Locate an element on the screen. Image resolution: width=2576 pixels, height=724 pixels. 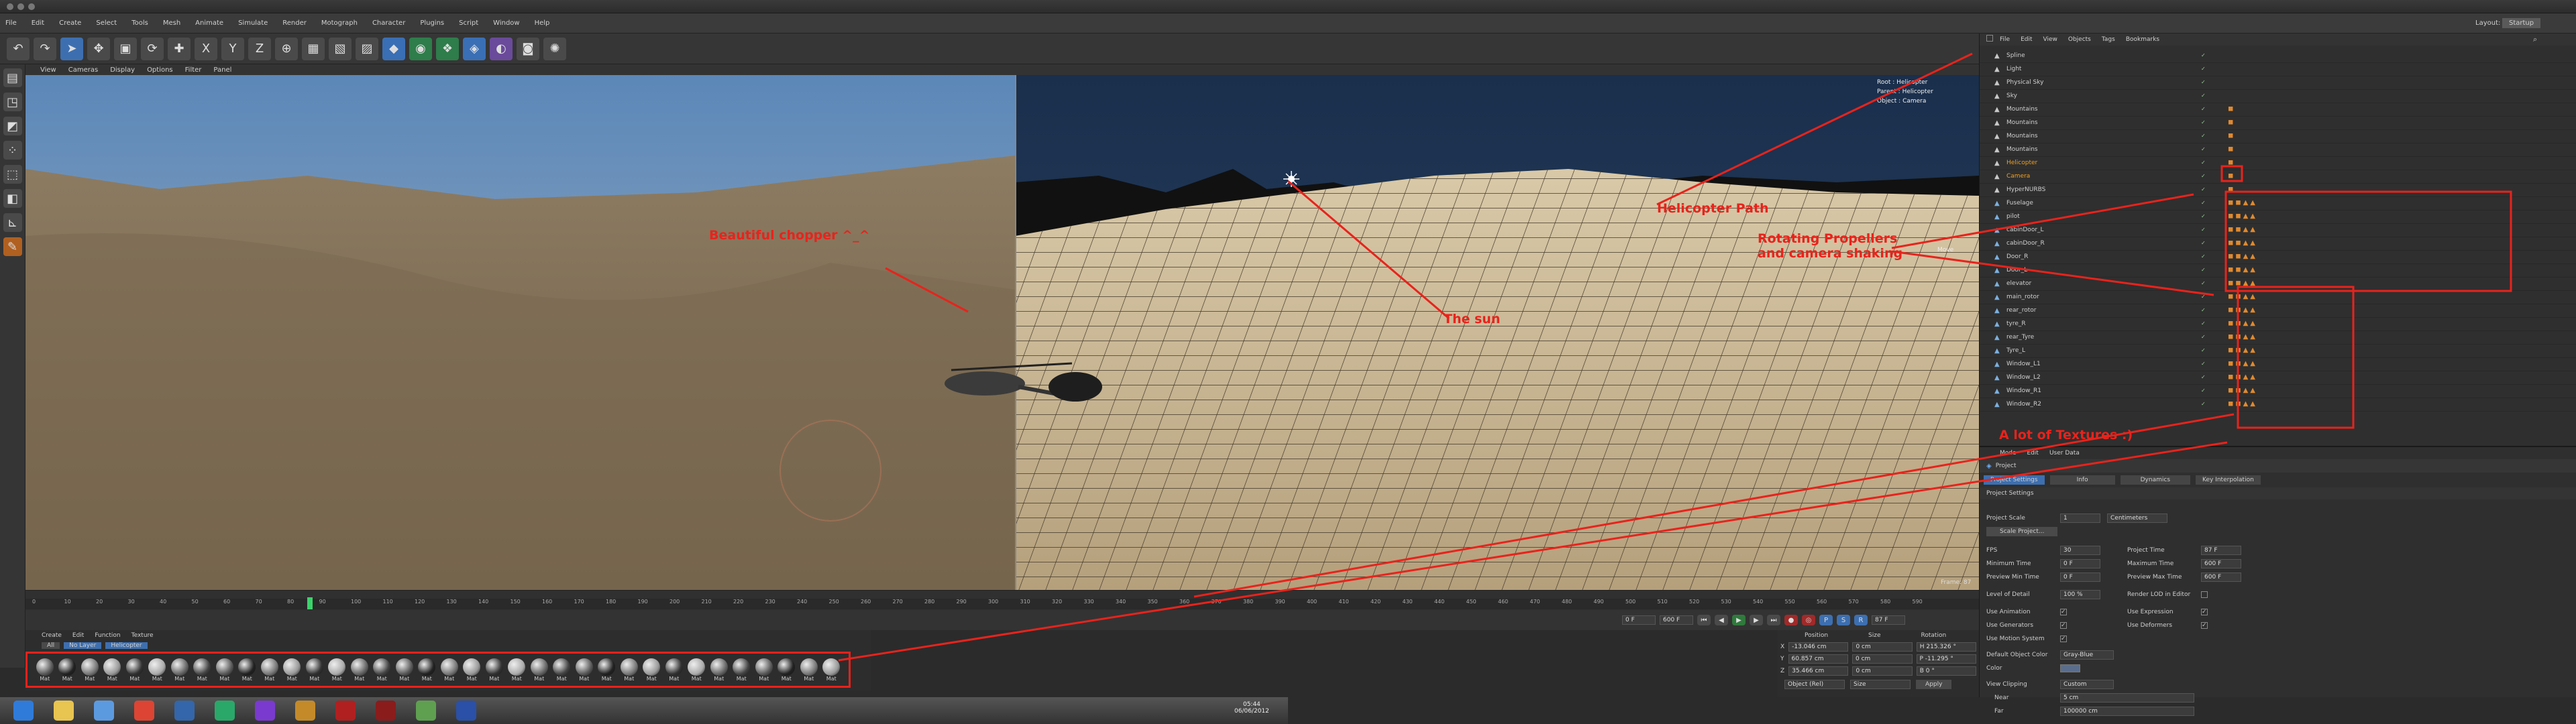
object-row: ▲ Window_L1 ✓ ◼◼▲▲ is located at coordinates (2278, 364).